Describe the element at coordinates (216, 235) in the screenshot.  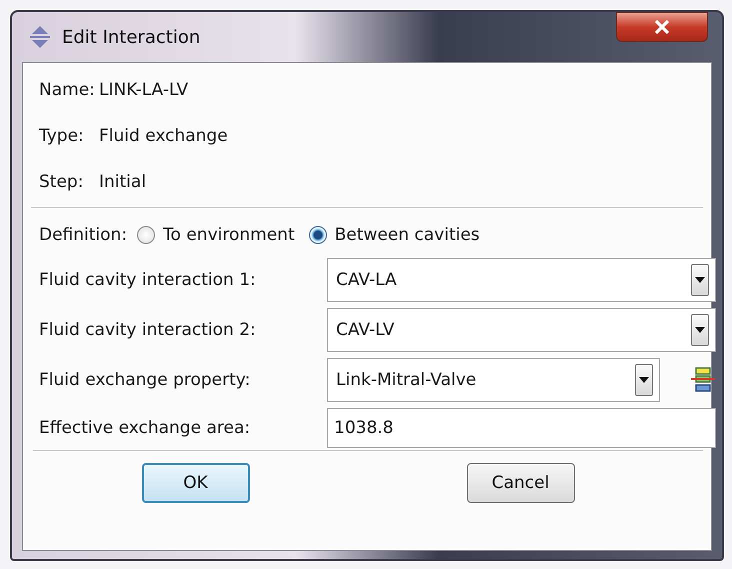
I see `radio-option: To environment` at that location.